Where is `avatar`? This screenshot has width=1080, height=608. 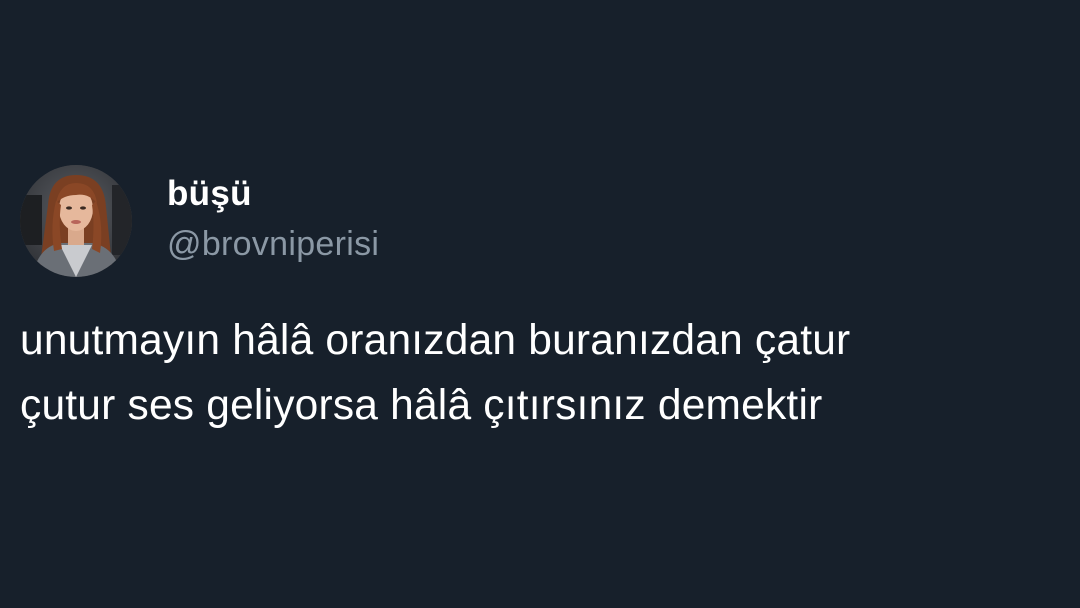 avatar is located at coordinates (76, 221).